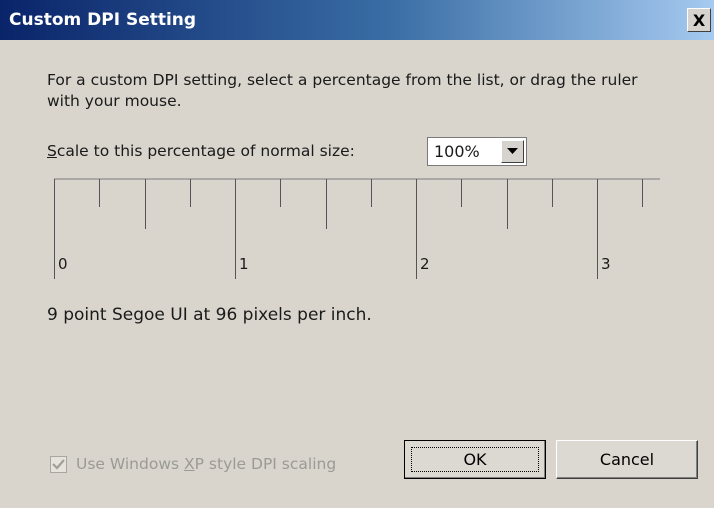  Describe the element at coordinates (52, 151) in the screenshot. I see `scale-label-mnemonic: S` at that location.